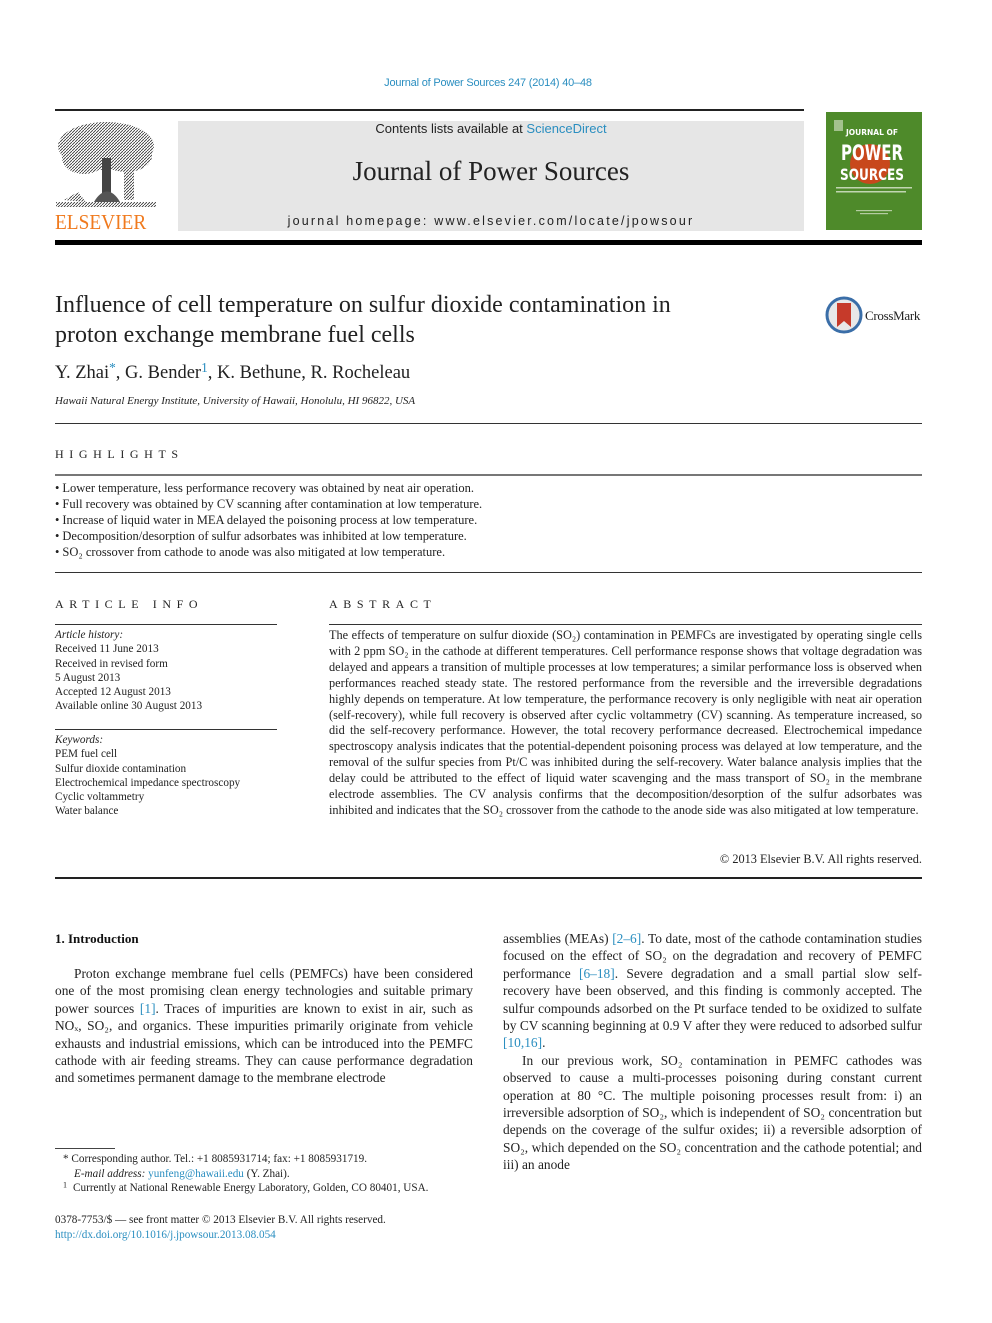 The width and height of the screenshot is (992, 1323). What do you see at coordinates (893, 315) in the screenshot?
I see `crossmark-label: CrossMark` at bounding box center [893, 315].